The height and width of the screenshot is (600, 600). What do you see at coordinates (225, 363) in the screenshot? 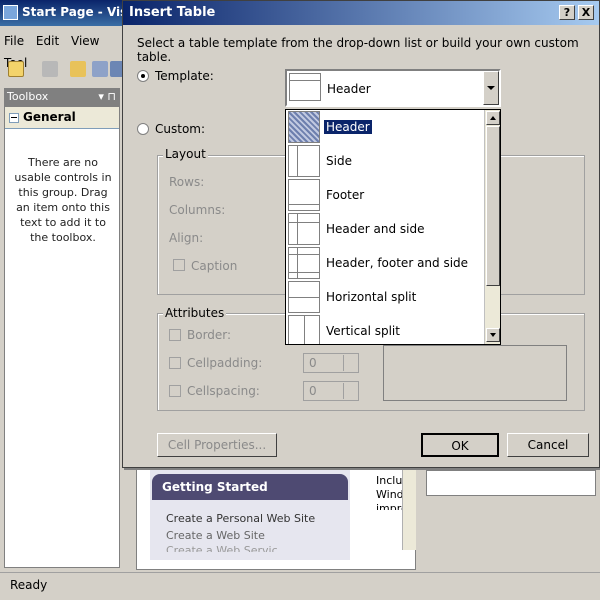
I see `cellpadding-label: Cellpadding:` at bounding box center [225, 363].